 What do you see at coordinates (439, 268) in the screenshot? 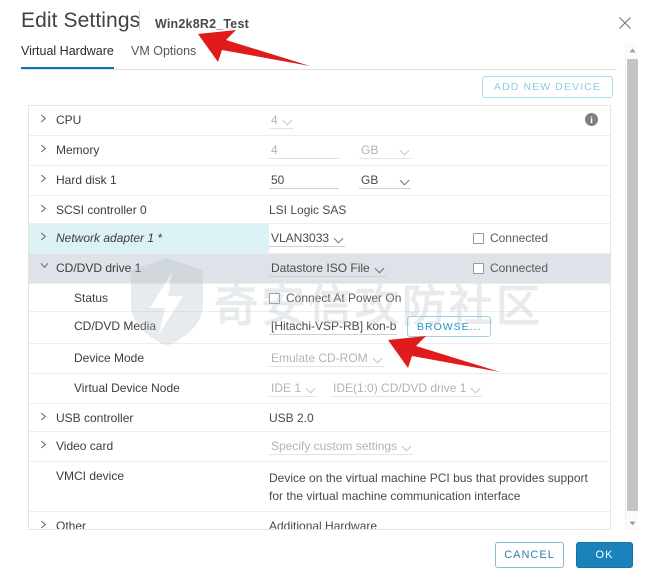
I see `row-value-cell: Datastore ISO File Connected` at bounding box center [439, 268].